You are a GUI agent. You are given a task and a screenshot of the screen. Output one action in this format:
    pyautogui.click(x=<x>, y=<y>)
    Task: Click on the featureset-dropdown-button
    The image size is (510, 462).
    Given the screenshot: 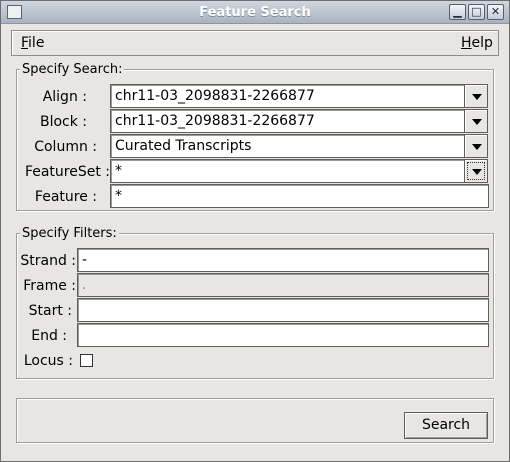 What is the action you would take?
    pyautogui.click(x=476, y=171)
    